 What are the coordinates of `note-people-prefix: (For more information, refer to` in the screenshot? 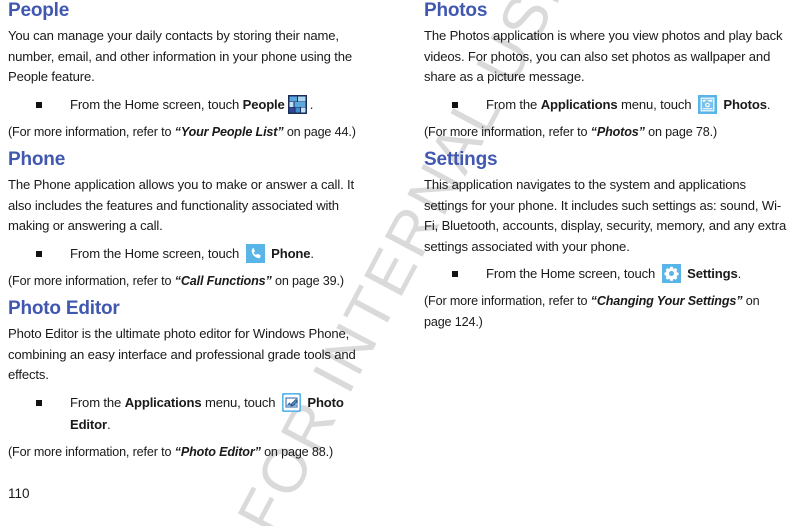 It's located at (91, 131).